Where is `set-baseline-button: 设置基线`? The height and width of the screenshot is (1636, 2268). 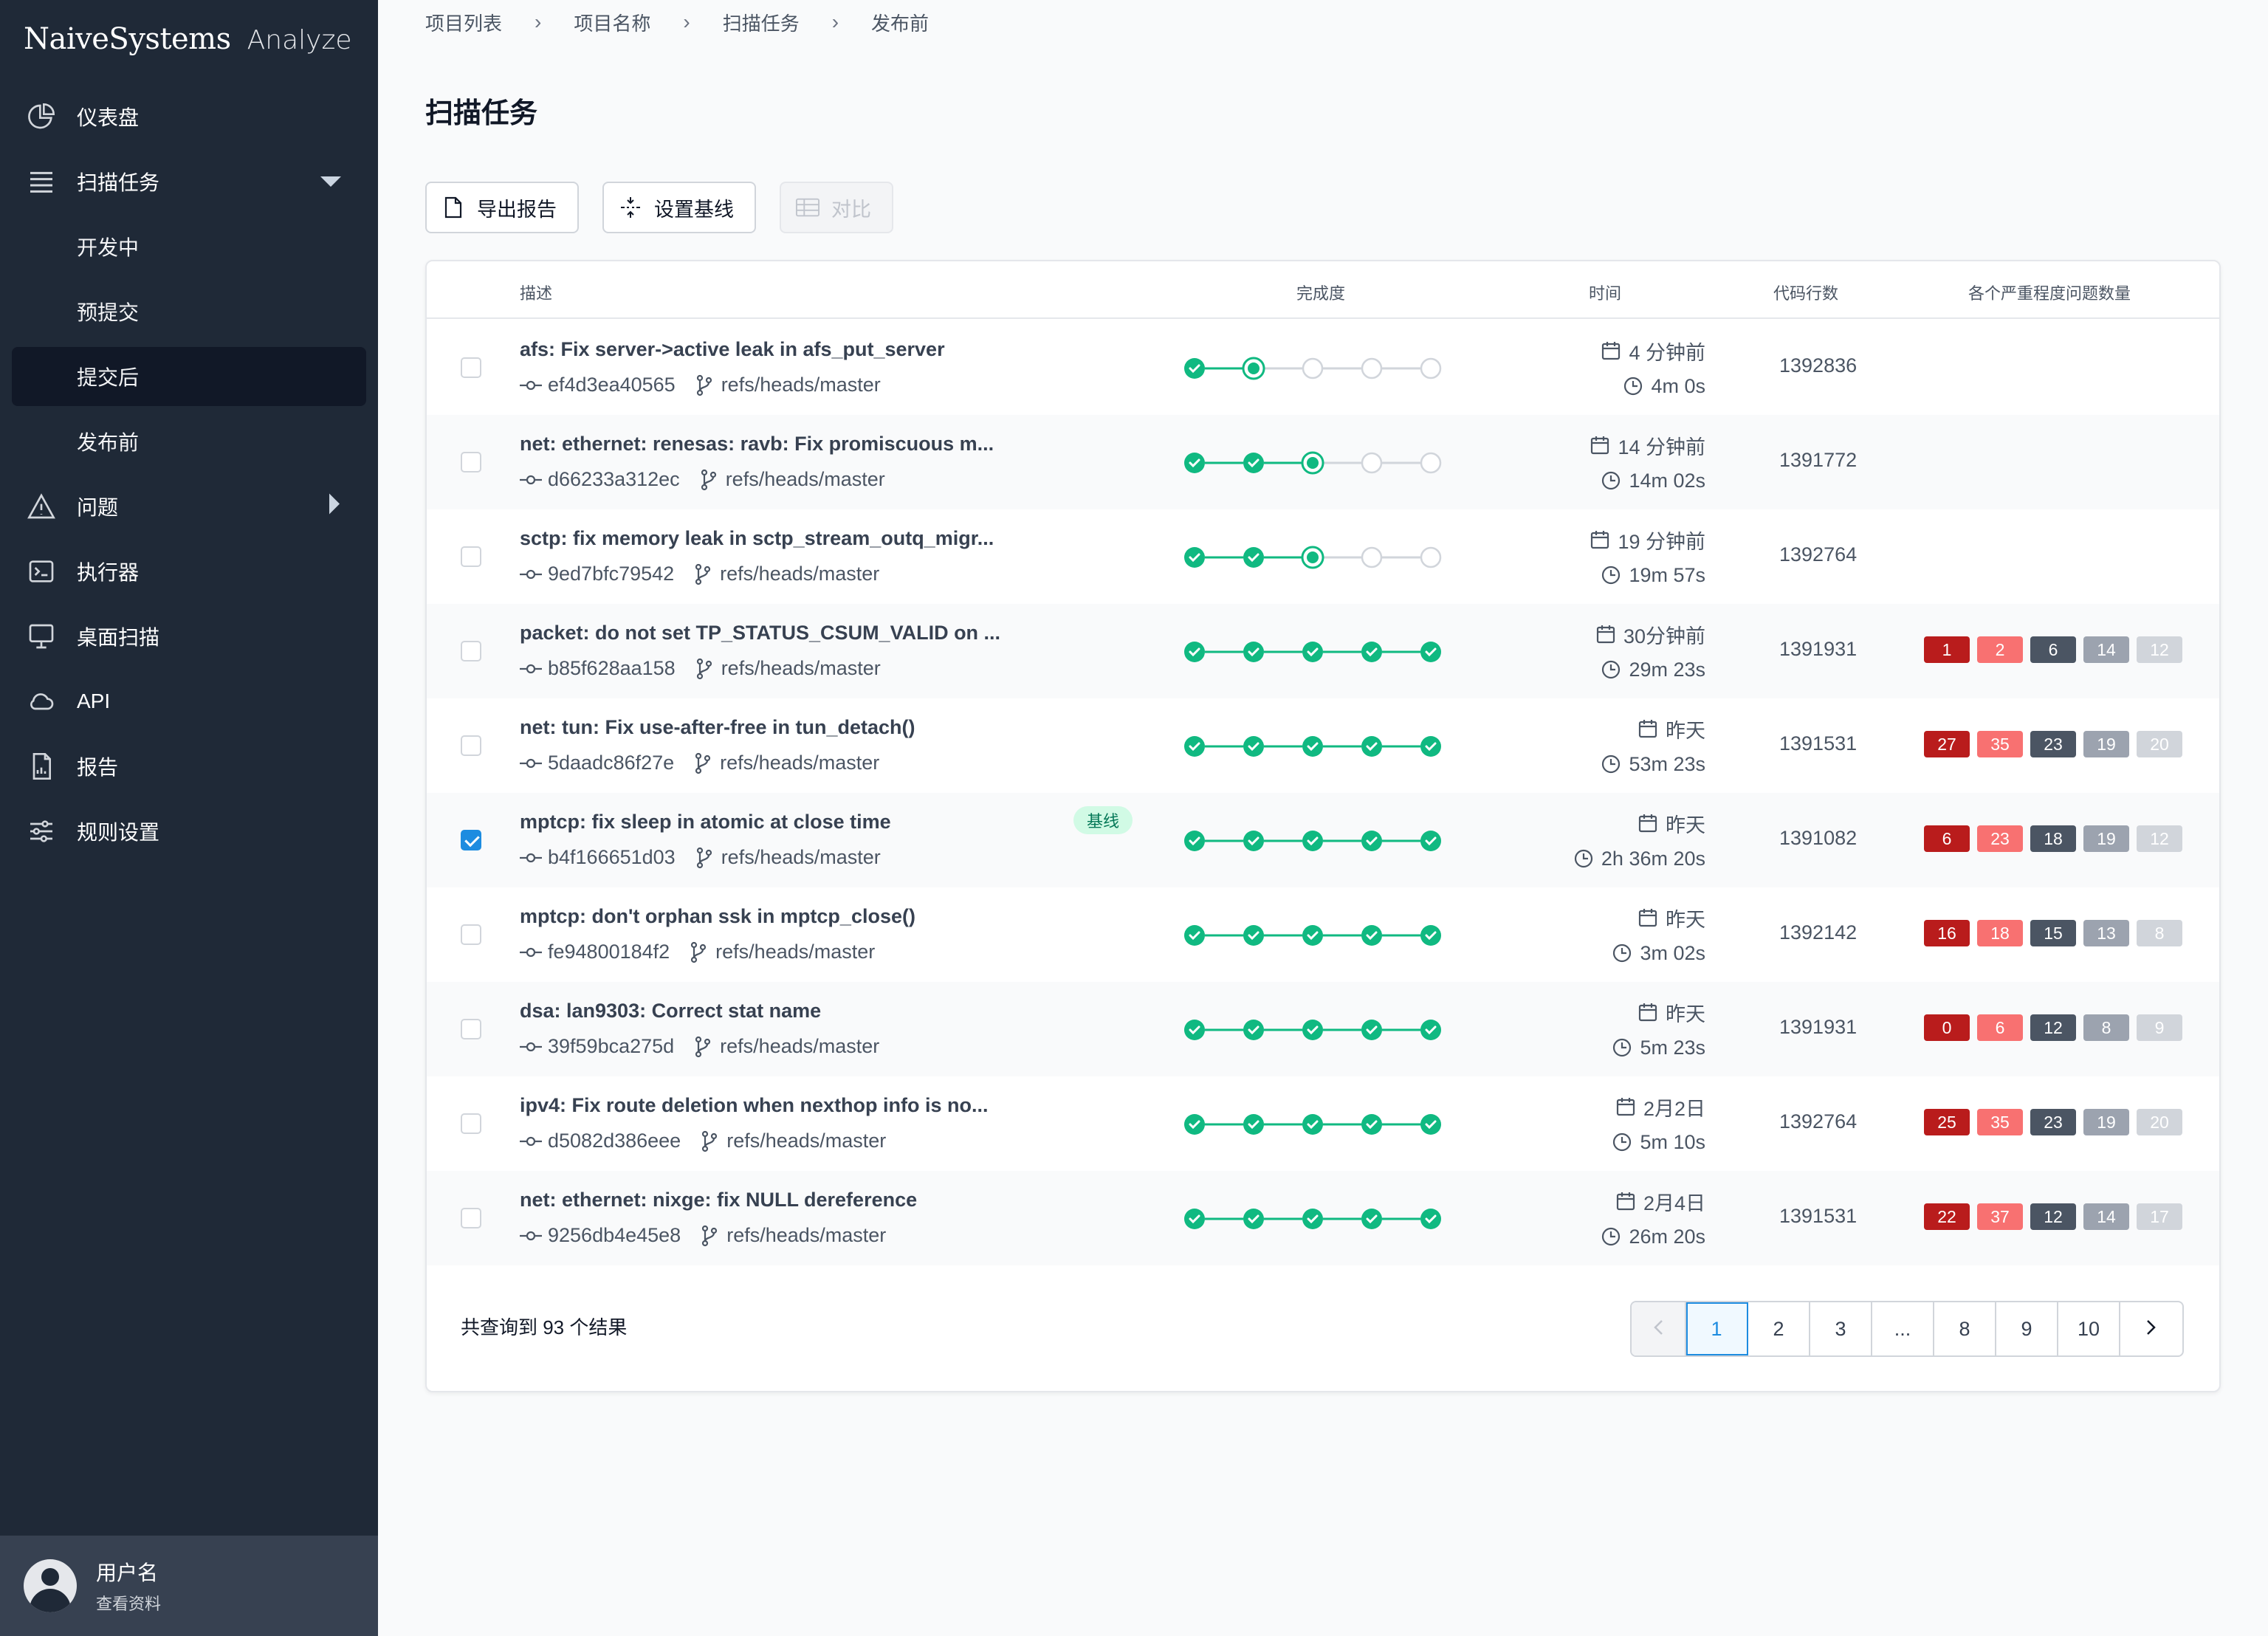
set-baseline-button: 设置基线 is located at coordinates (679, 207).